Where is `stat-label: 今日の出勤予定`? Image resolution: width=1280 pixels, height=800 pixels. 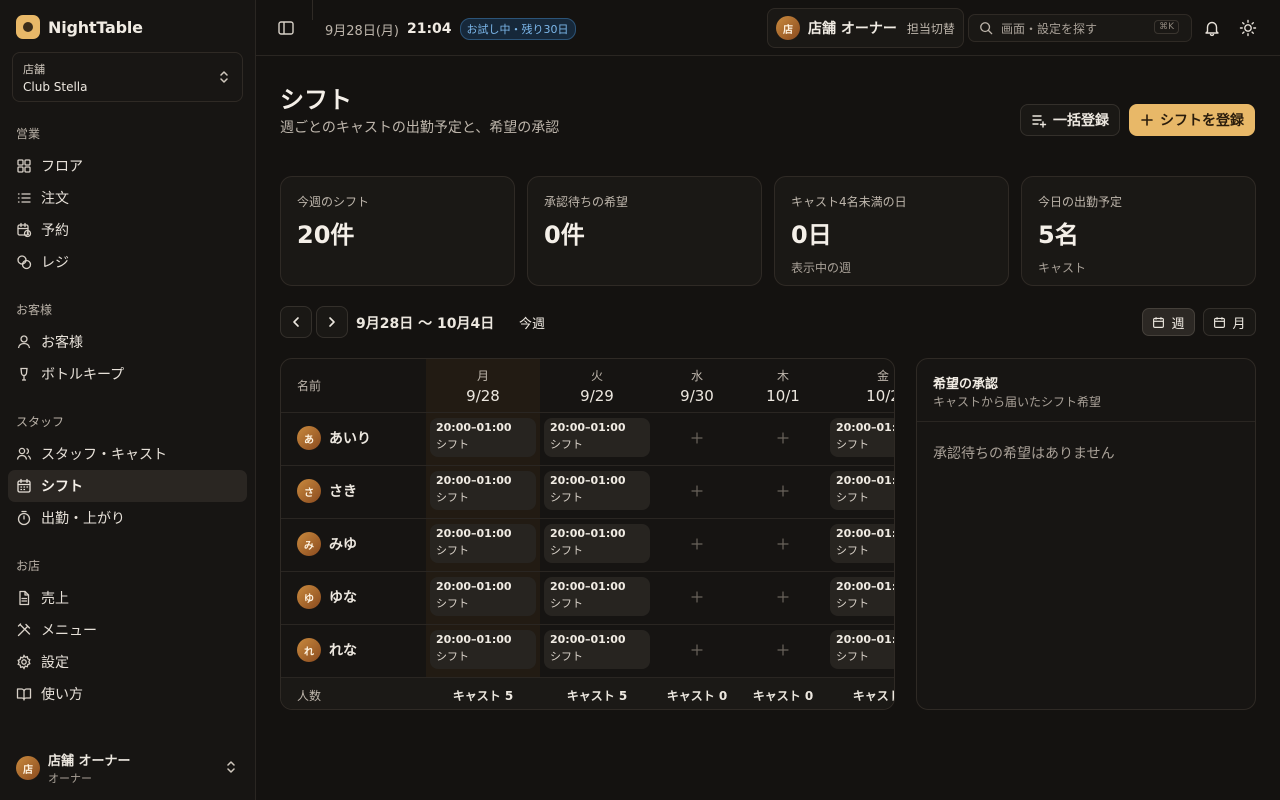 stat-label: 今日の出勤予定 is located at coordinates (1080, 202).